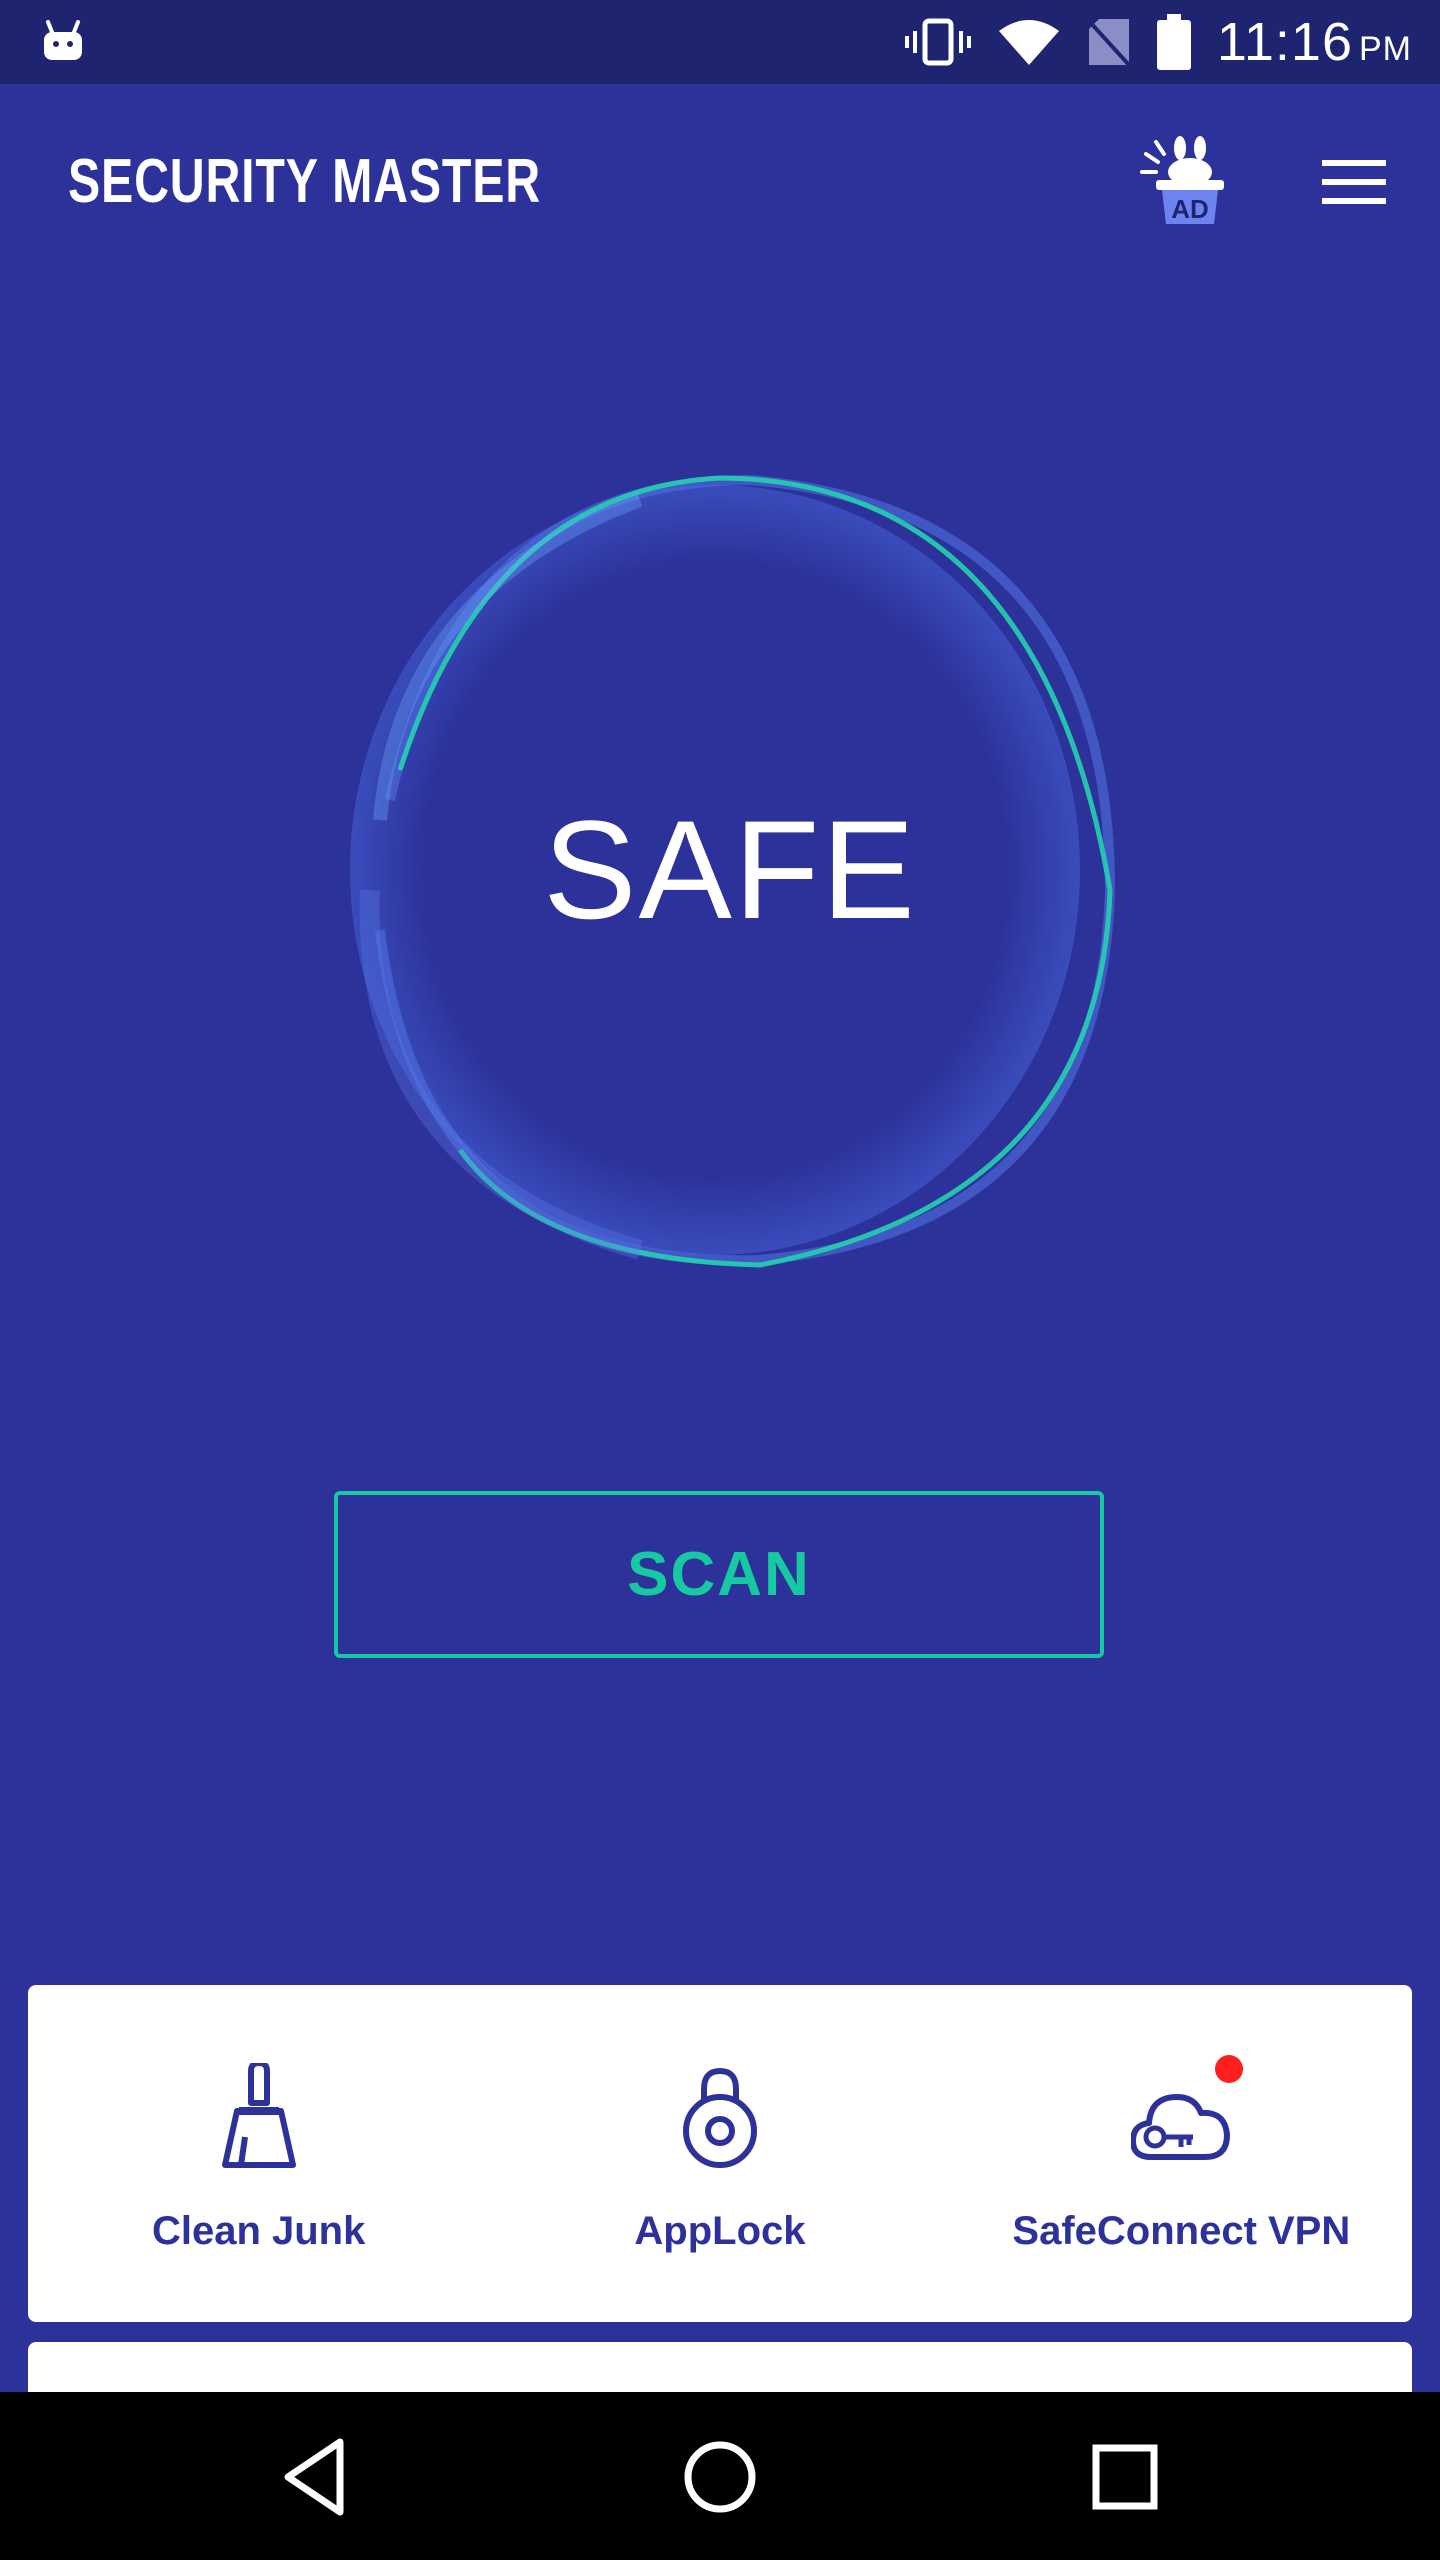  Describe the element at coordinates (1284, 42) in the screenshot. I see `clock-time: 11:16` at that location.